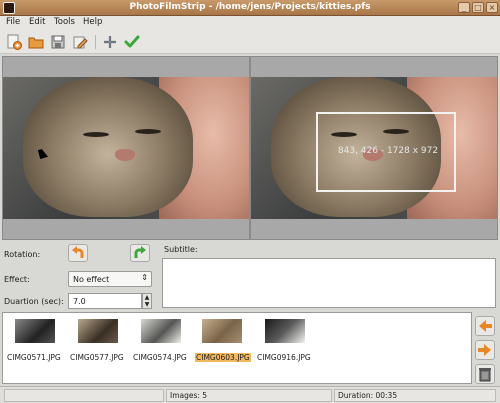 The image size is (500, 403). What do you see at coordinates (84, 395) in the screenshot?
I see `status-empty-cell` at bounding box center [84, 395].